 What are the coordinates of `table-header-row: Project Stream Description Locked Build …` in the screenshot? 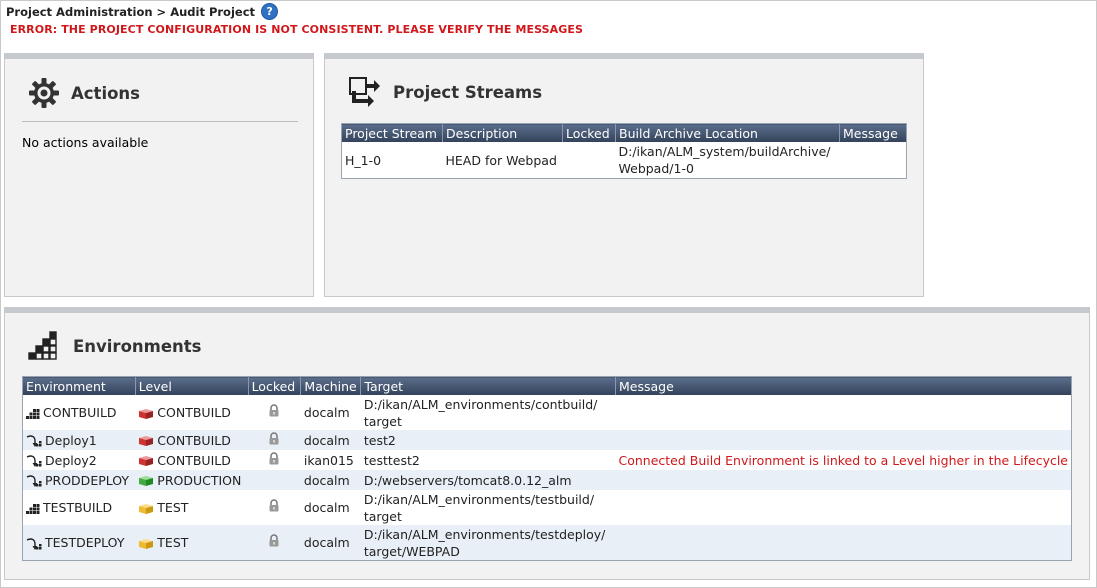 It's located at (624, 132).